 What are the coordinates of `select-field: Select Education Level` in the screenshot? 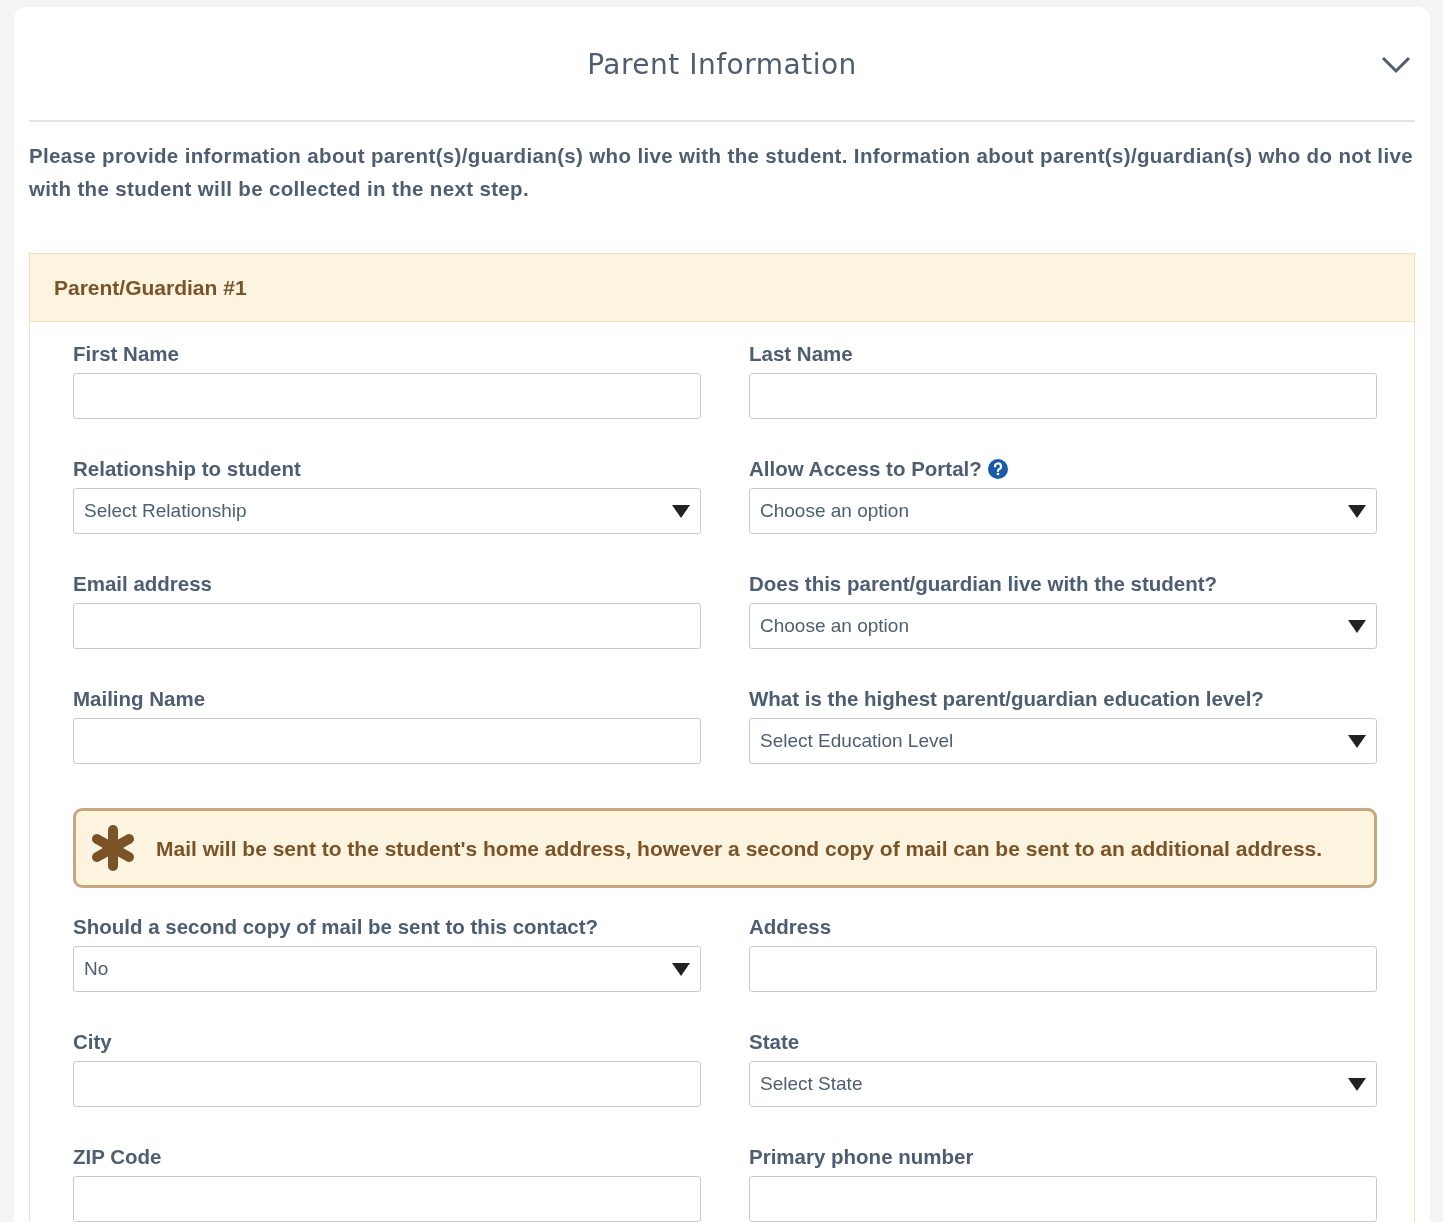 It's located at (1063, 741).